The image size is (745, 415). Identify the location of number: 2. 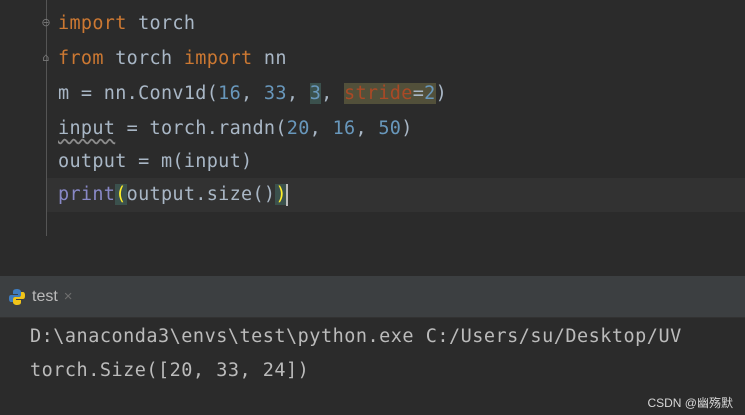
(430, 93).